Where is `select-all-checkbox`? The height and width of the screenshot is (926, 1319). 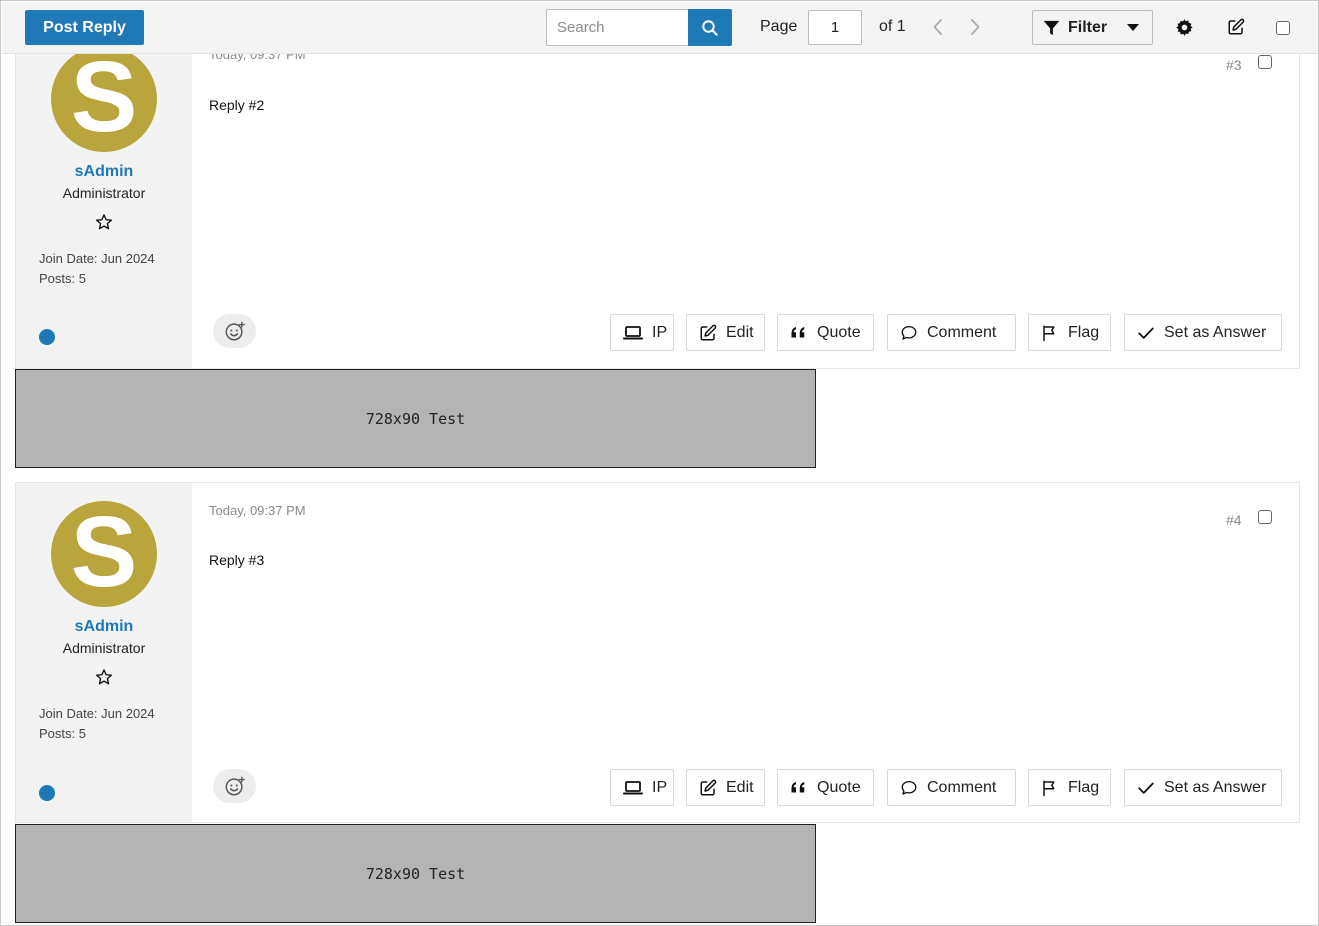
select-all-checkbox is located at coordinates (1283, 28).